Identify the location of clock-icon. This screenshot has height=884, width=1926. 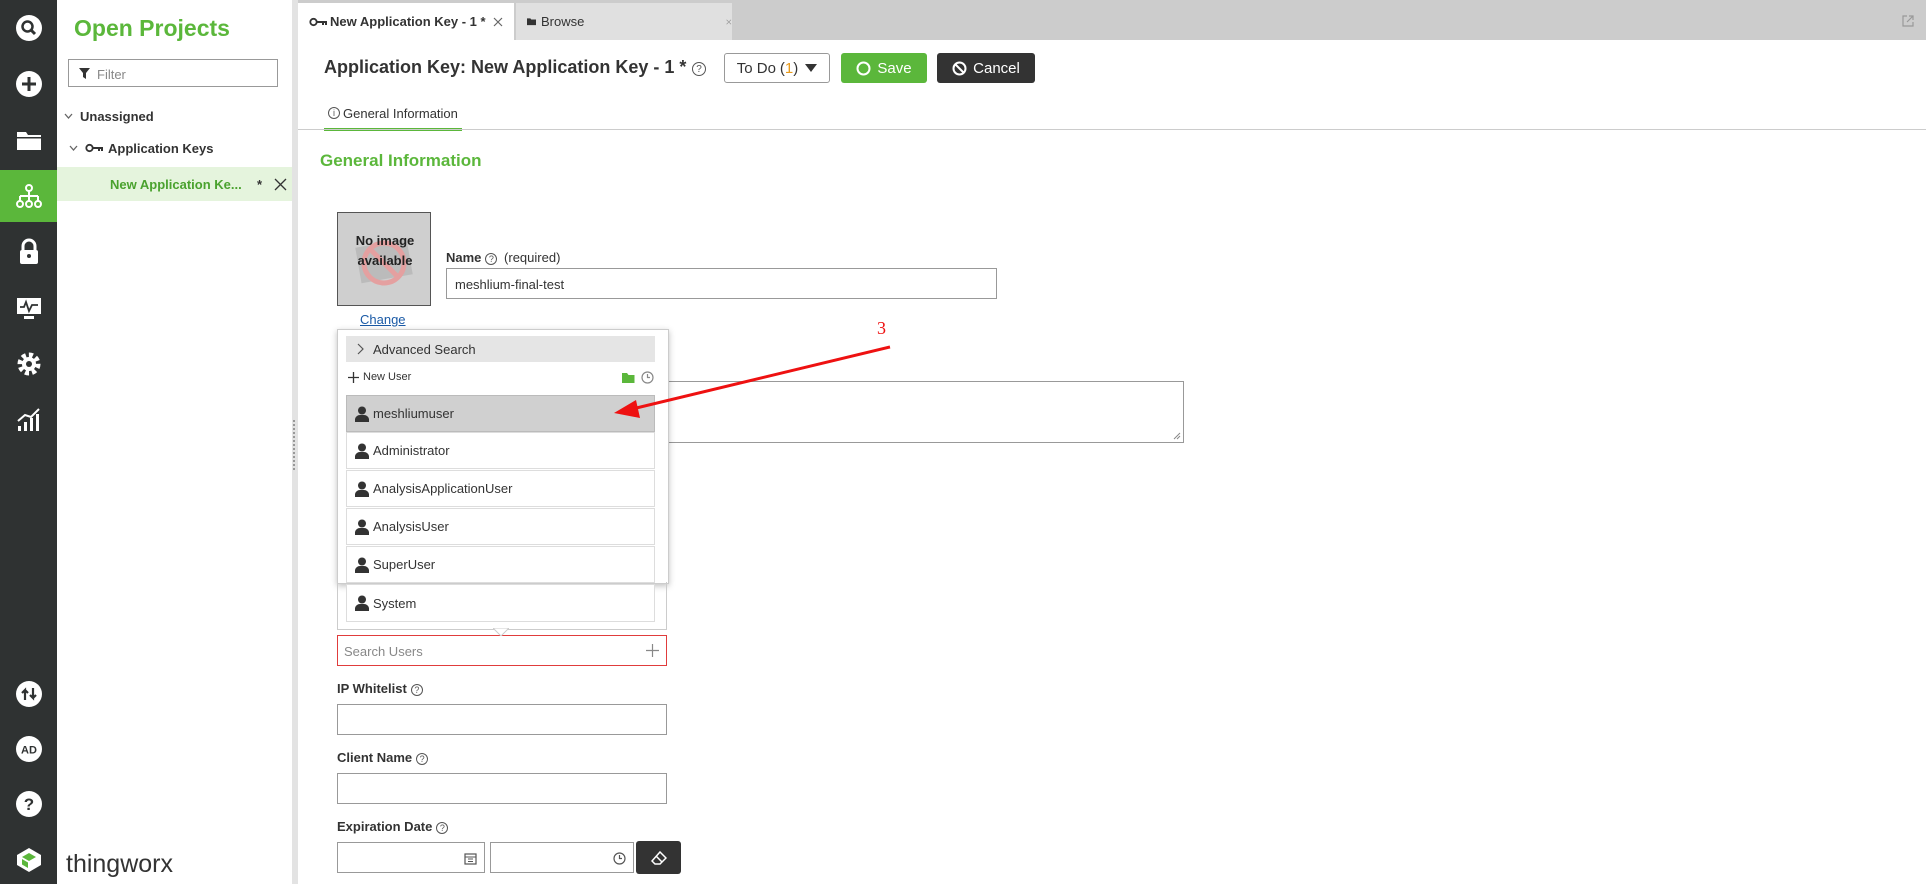
(619, 858).